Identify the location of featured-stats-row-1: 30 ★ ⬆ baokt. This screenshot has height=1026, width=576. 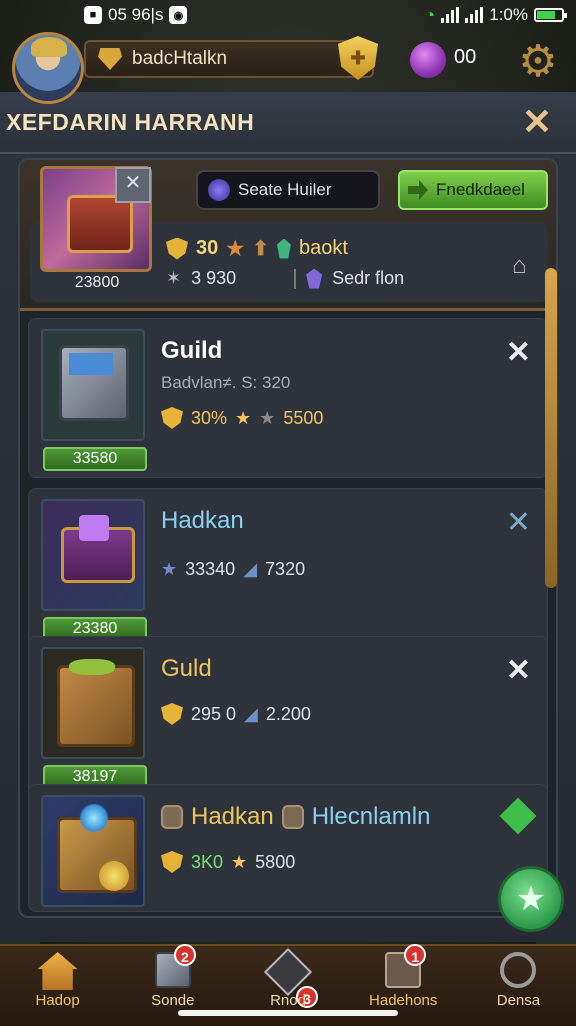
(257, 248).